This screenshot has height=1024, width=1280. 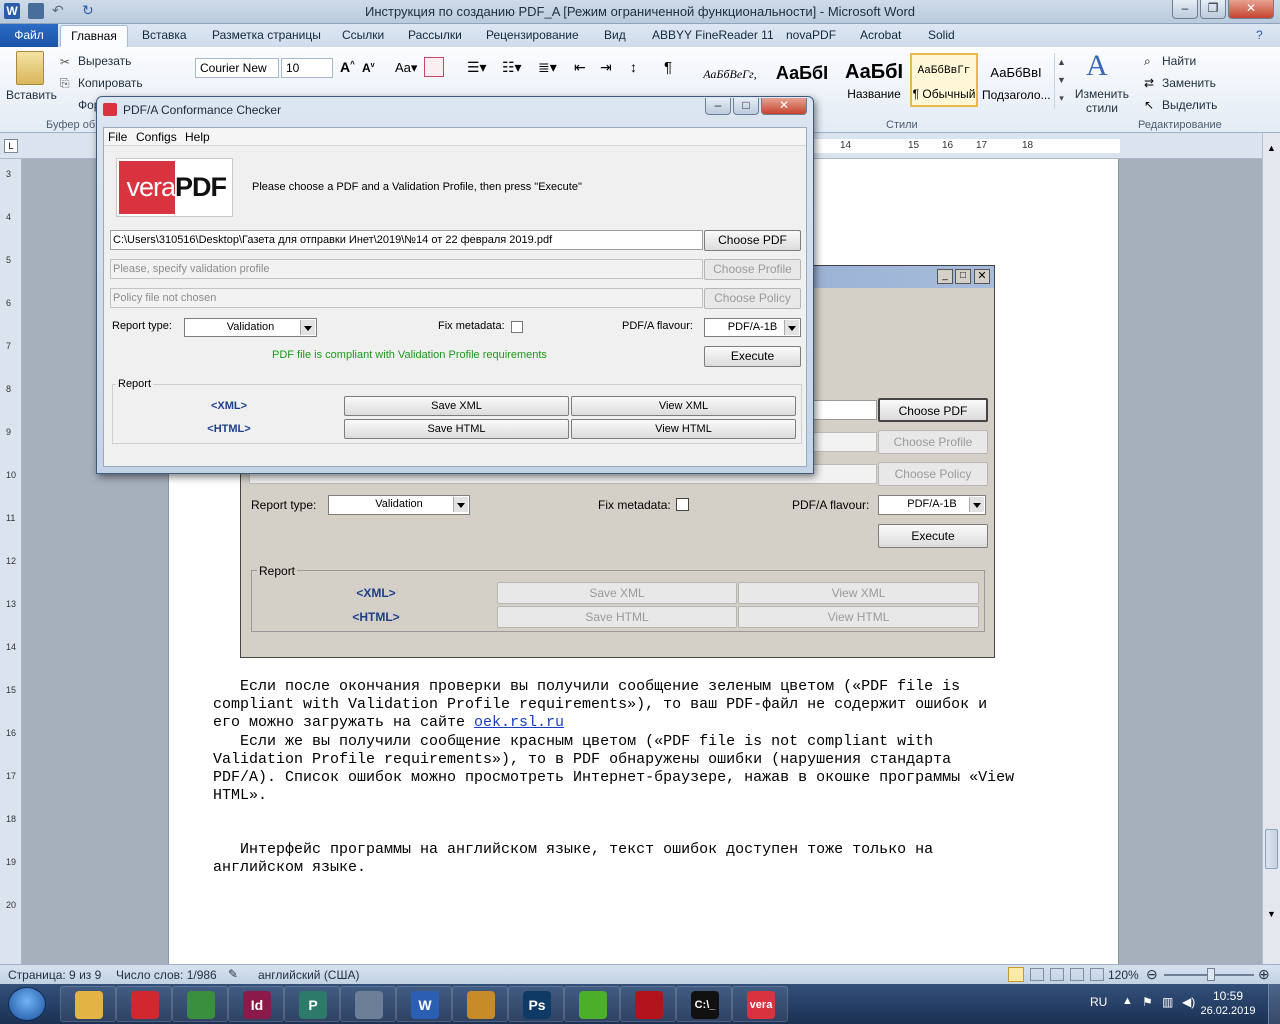 I want to click on clock-time: 10:59, so click(x=1228, y=996).